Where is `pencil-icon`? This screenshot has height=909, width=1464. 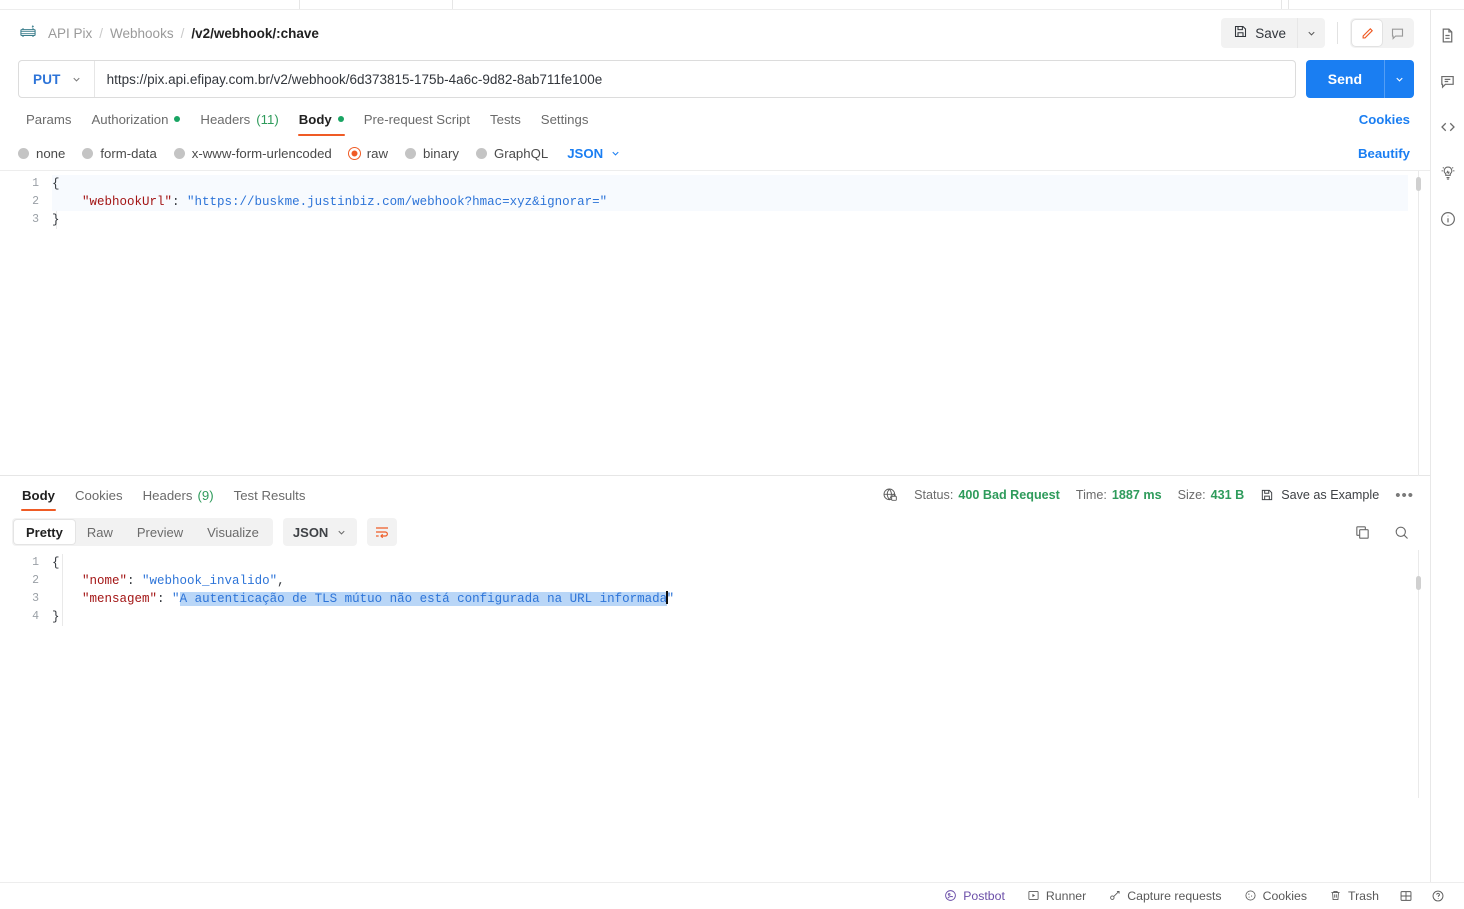 pencil-icon is located at coordinates (1367, 32).